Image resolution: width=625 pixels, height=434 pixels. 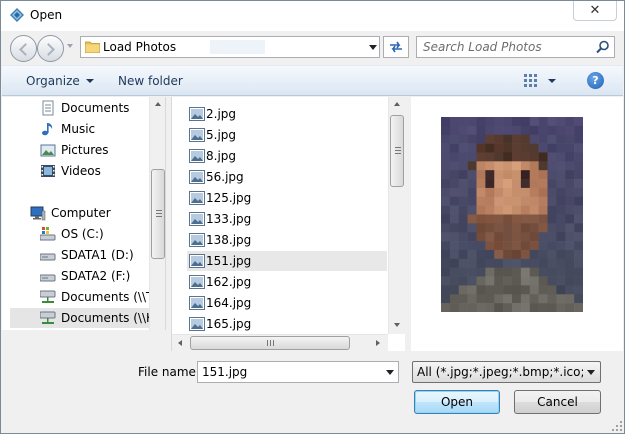 I want to click on open-button: Open, so click(x=457, y=402).